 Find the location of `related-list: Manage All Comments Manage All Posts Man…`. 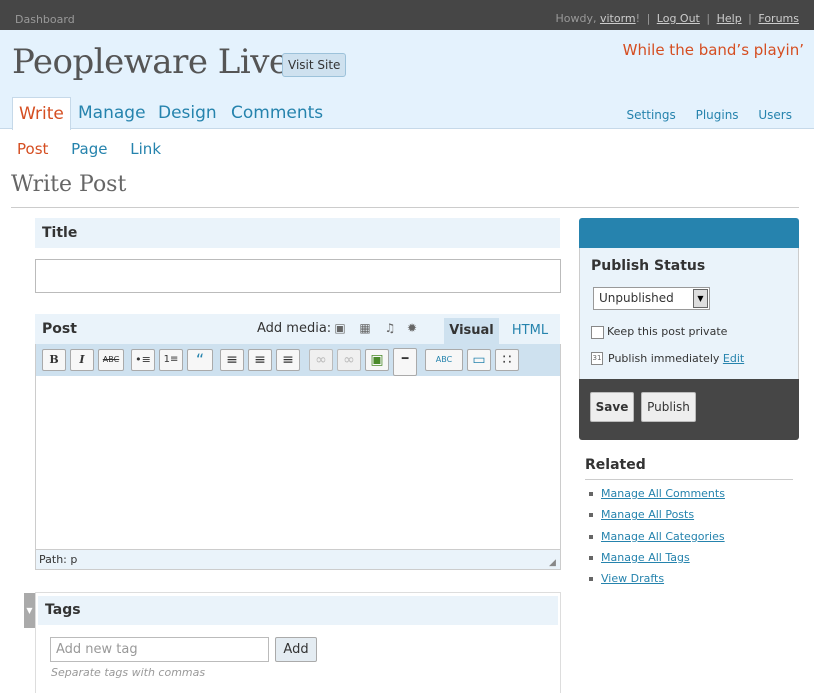

related-list: Manage All Comments Manage All Posts Man… is located at coordinates (657, 540).